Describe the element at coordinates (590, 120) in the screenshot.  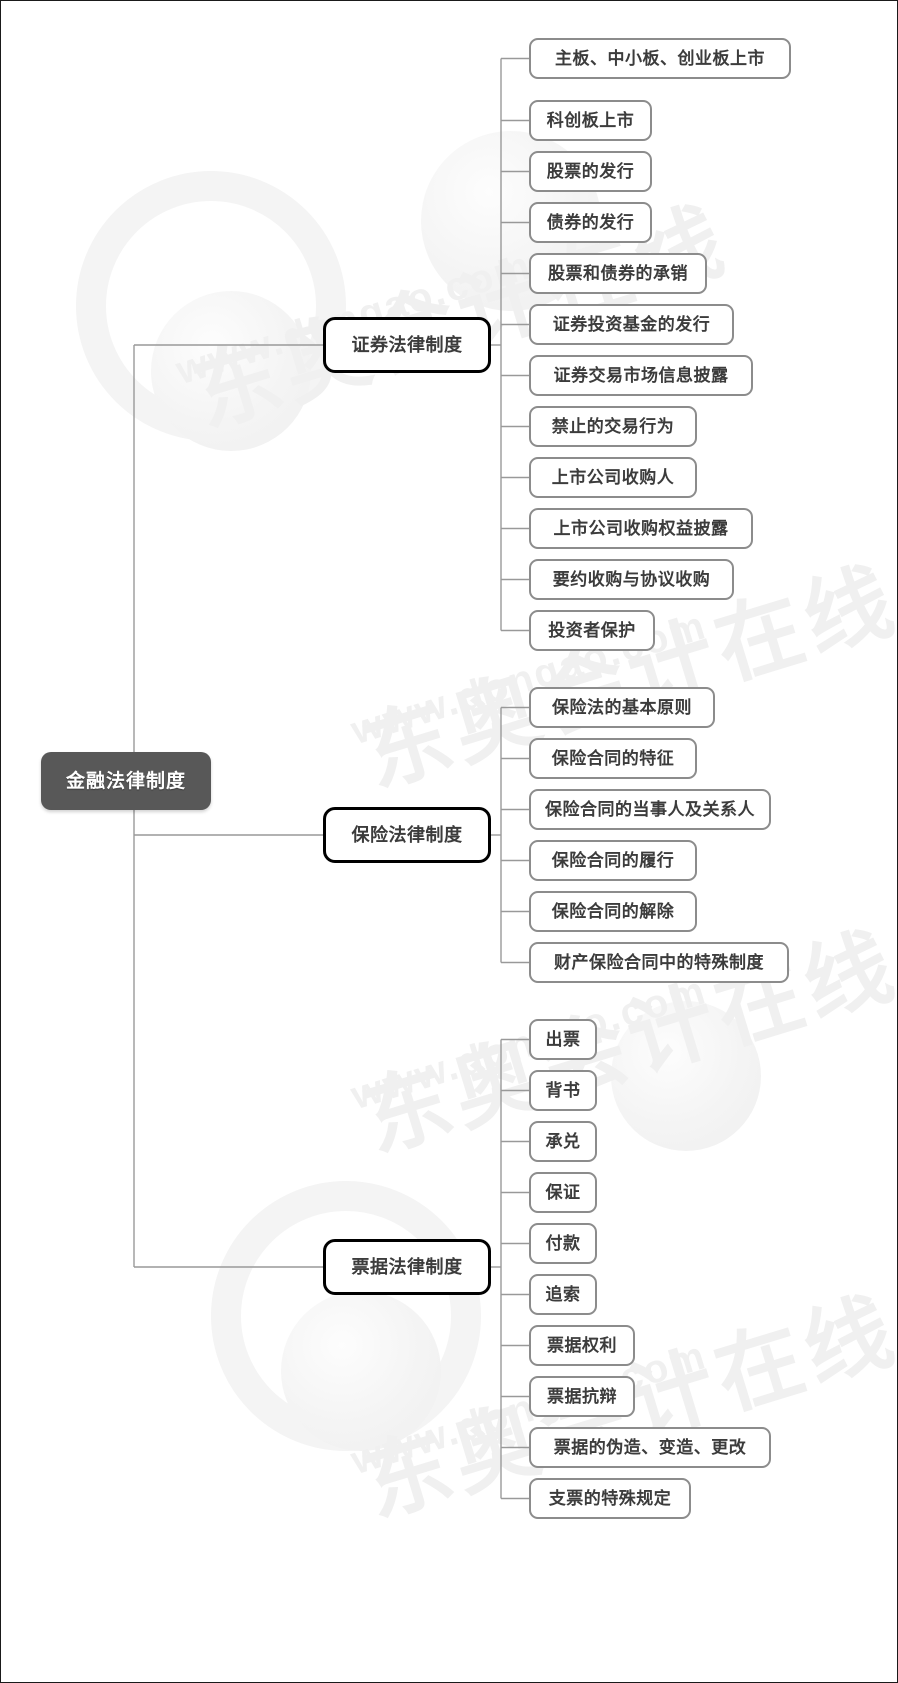
I see `leaf-node: 科创板上市` at that location.